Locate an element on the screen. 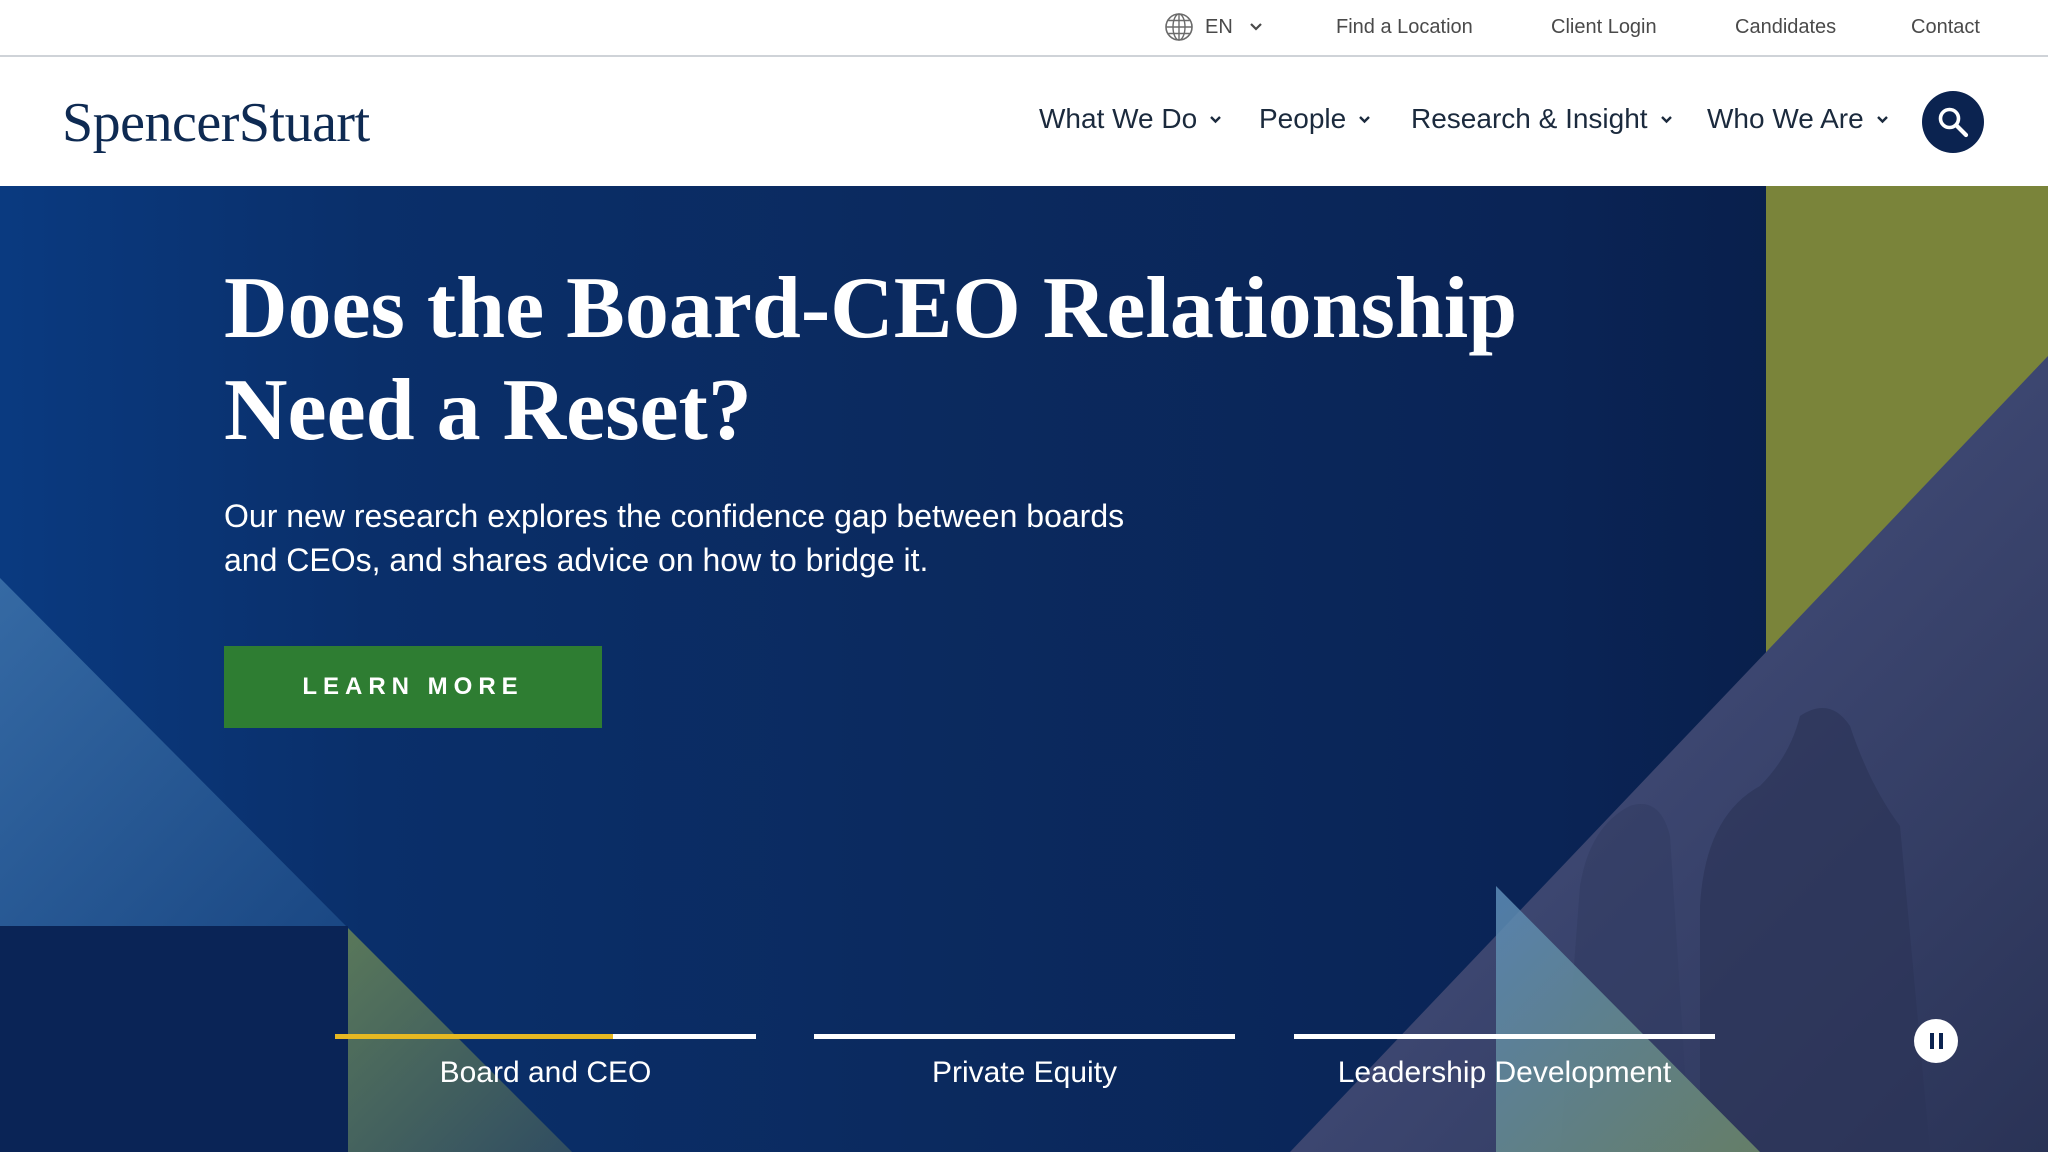 Image resolution: width=2048 pixels, height=1152 pixels. globe-icon is located at coordinates (1179, 27).